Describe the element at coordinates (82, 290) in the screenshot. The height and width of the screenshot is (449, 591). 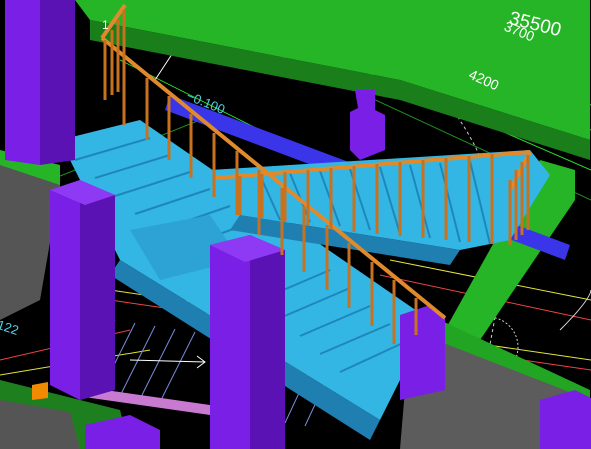
I see `column-left` at that location.